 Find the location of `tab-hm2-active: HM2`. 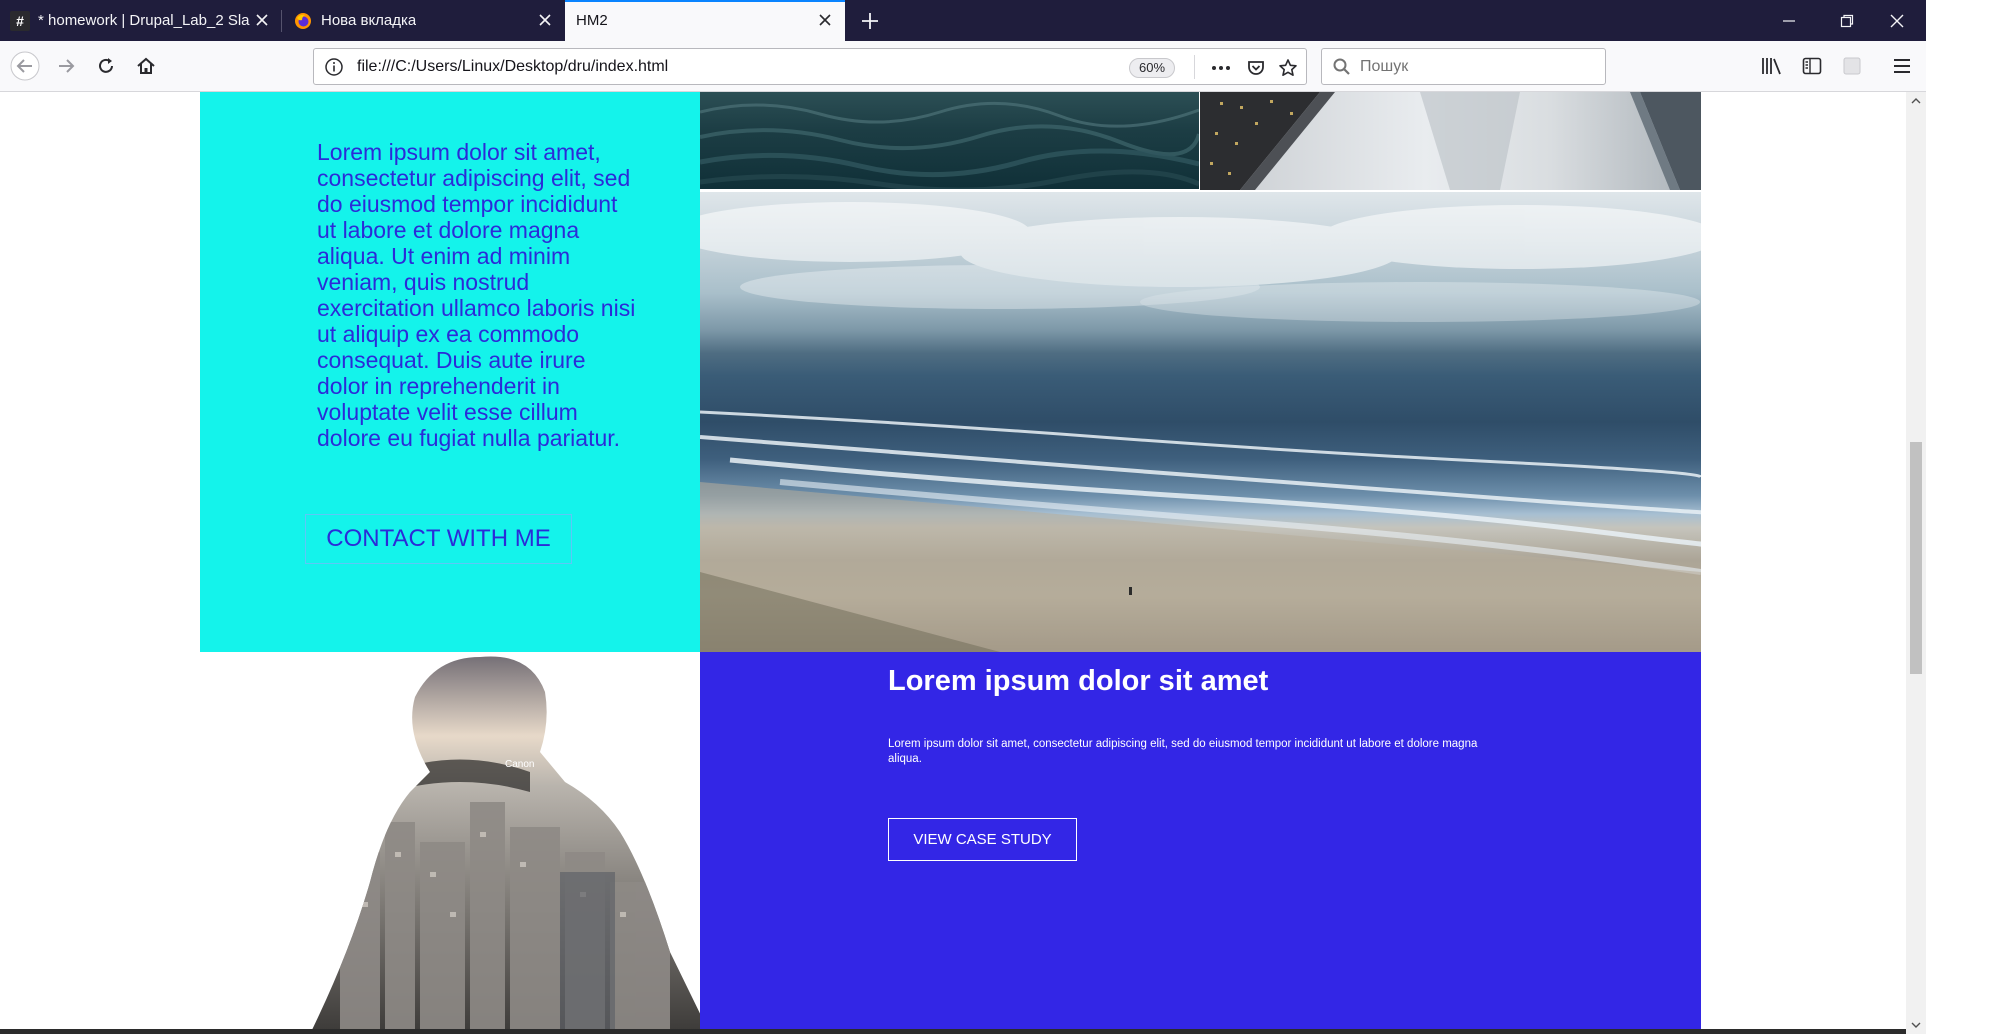

tab-hm2-active: HM2 is located at coordinates (705, 20).